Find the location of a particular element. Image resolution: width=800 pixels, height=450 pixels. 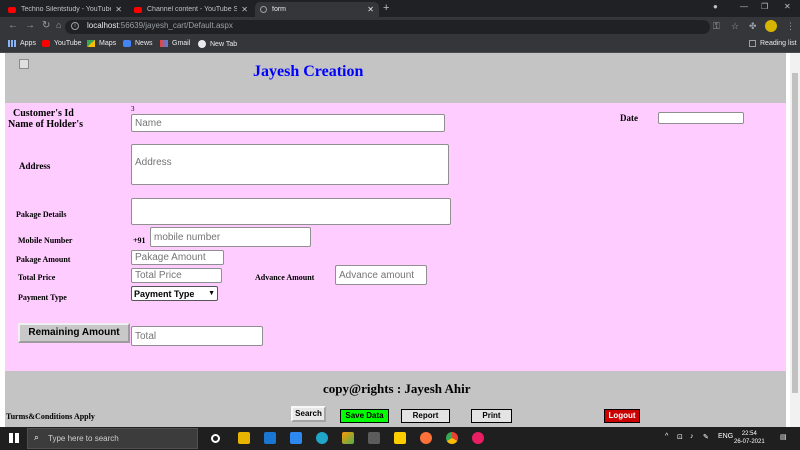

apps-grid-icon is located at coordinates (12, 43).